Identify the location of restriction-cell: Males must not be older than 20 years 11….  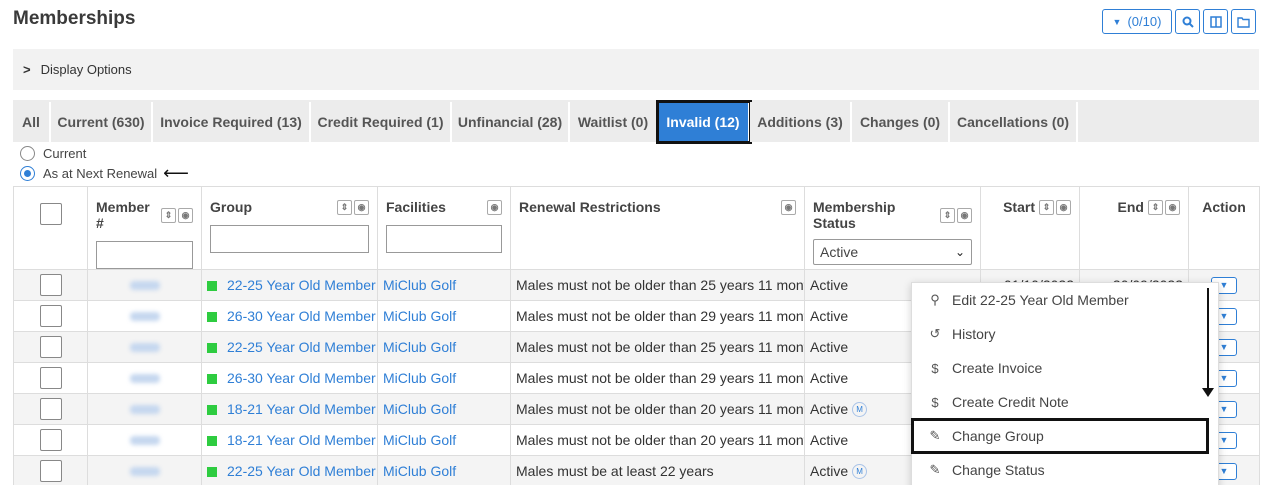
(657, 409).